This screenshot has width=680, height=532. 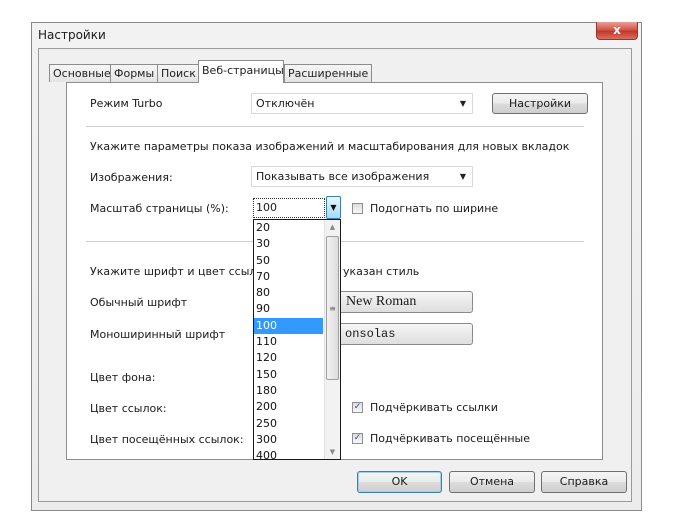 I want to click on zoom-option: 110, so click(x=288, y=342).